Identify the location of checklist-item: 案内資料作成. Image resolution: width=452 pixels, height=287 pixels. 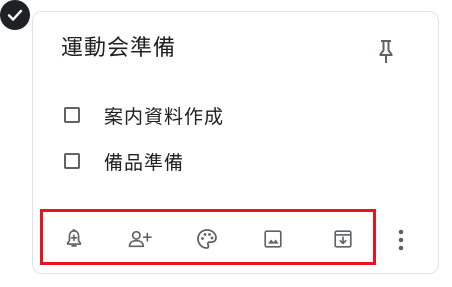
(142, 115).